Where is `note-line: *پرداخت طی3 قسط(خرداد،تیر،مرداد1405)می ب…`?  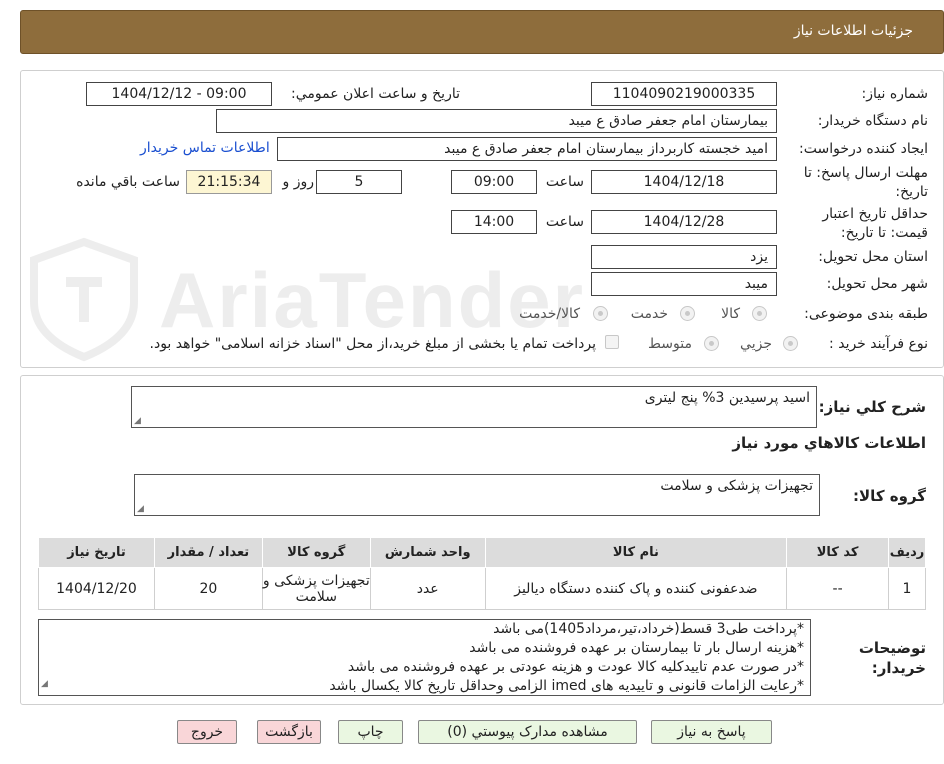
note-line: *پرداخت طی3 قسط(خرداد،تیر،مرداد1405)می ب… is located at coordinates (648, 629).